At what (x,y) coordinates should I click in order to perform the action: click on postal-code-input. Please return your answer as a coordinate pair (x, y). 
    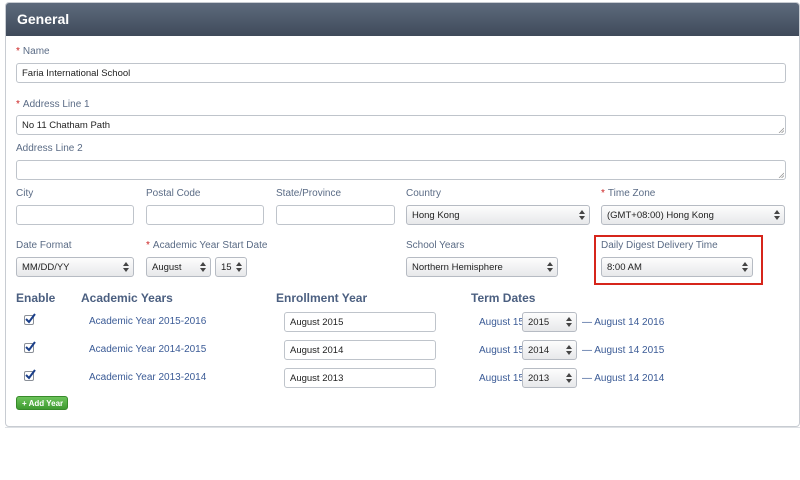
    Looking at the image, I should click on (205, 215).